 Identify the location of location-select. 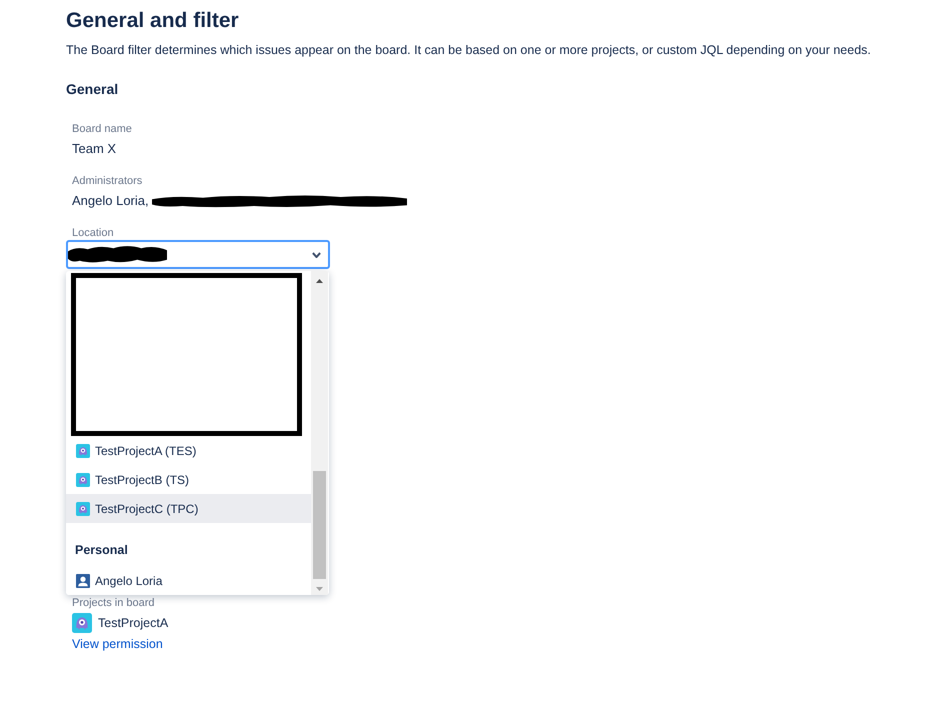
(198, 254).